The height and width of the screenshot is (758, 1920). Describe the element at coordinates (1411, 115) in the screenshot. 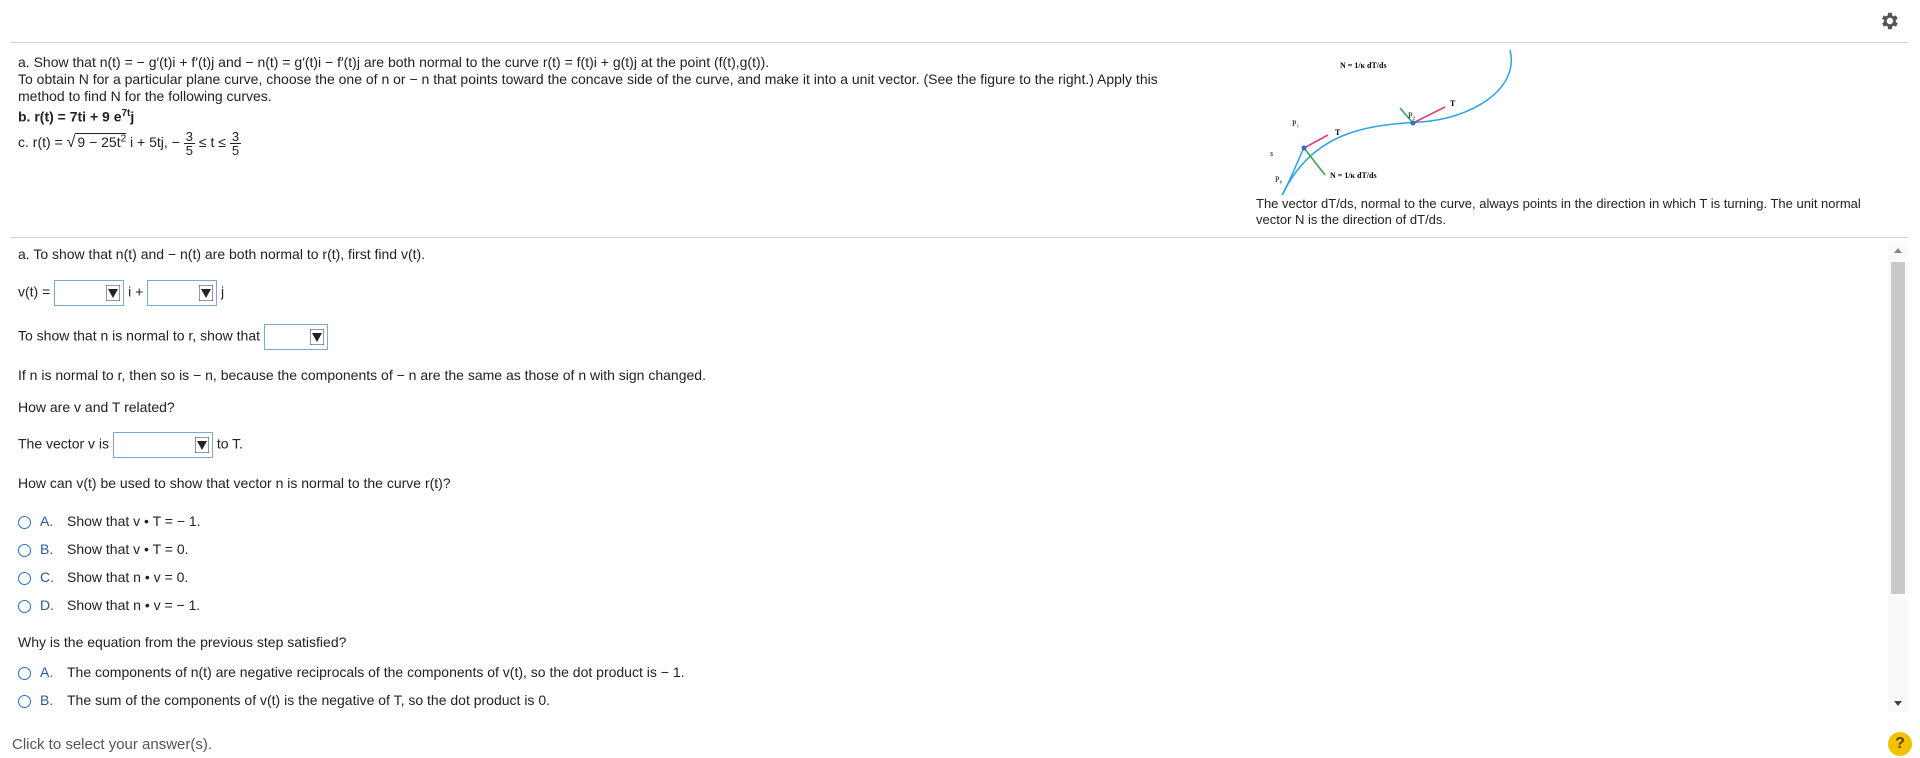

I see `label-p2: P₂` at that location.